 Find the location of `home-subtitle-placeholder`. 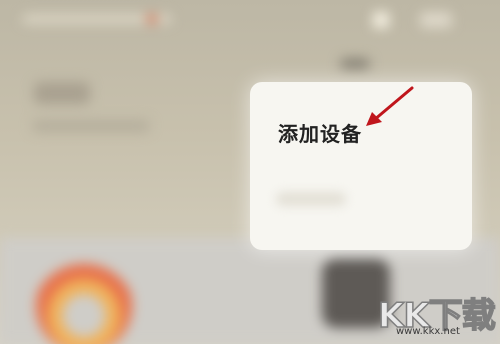

home-subtitle-placeholder is located at coordinates (91, 126).